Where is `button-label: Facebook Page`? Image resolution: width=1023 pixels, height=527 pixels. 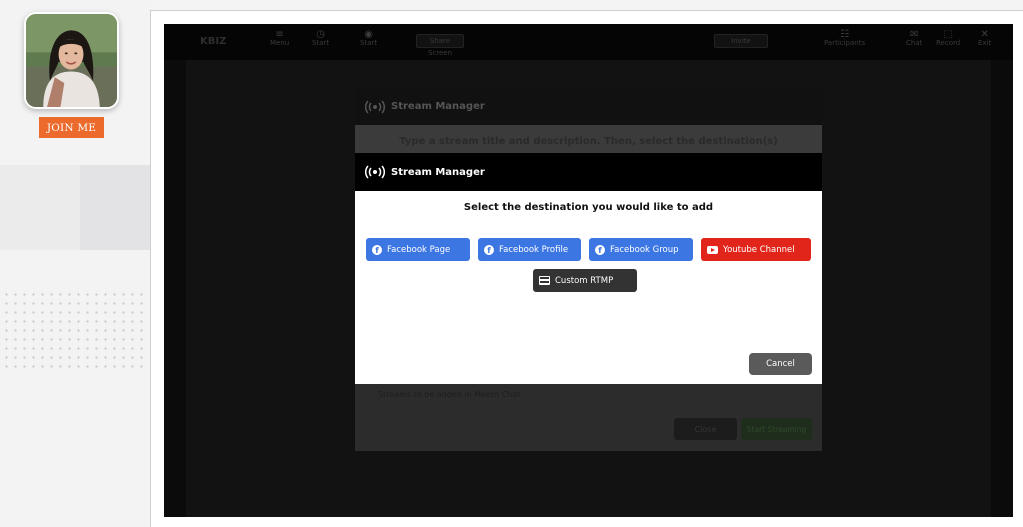
button-label: Facebook Page is located at coordinates (419, 249).